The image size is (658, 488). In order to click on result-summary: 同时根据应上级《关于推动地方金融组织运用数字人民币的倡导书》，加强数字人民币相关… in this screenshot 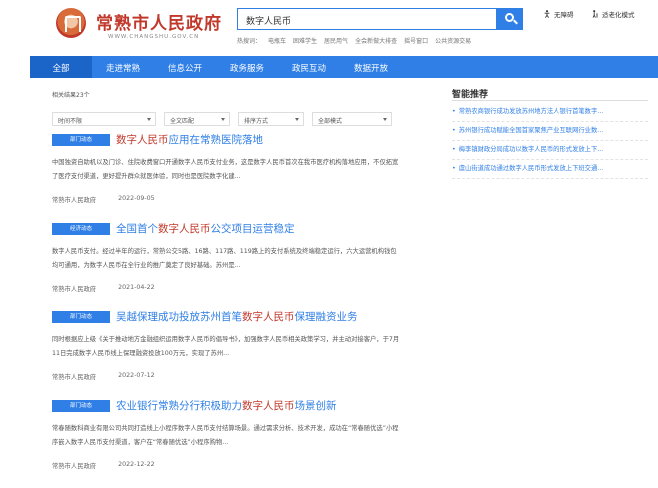, I will do `click(226, 346)`.